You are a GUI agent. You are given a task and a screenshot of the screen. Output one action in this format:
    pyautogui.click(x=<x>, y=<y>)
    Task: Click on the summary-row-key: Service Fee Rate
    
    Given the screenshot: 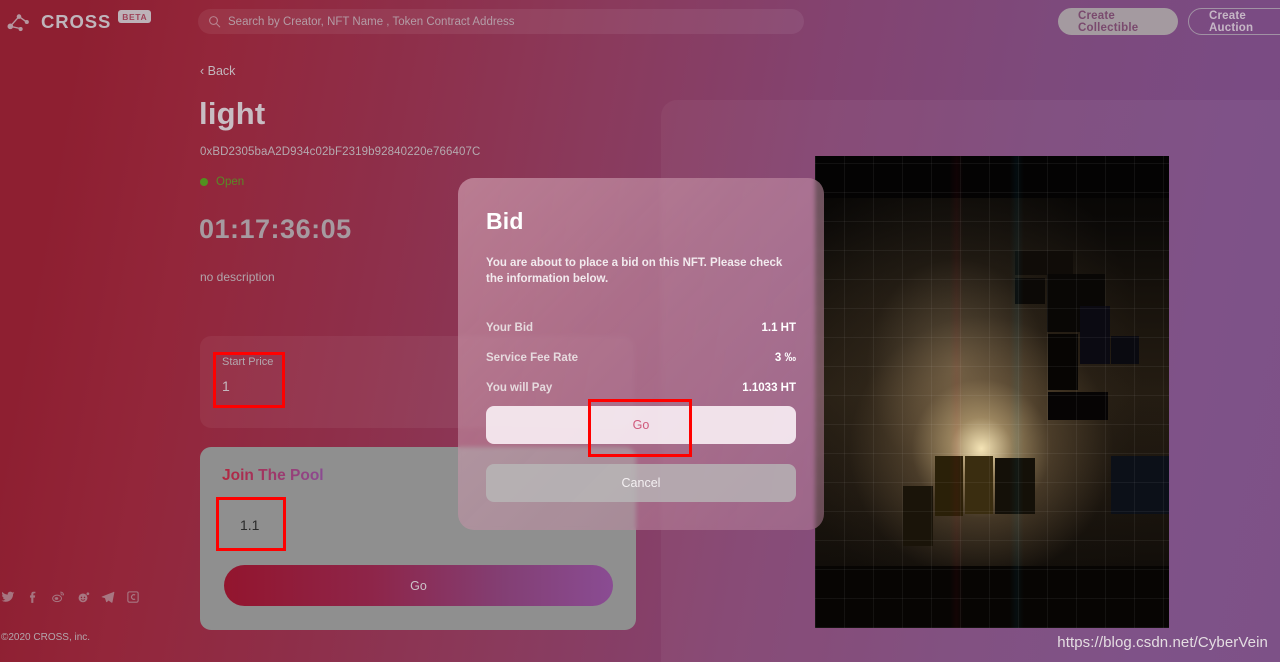 What is the action you would take?
    pyautogui.click(x=532, y=358)
    